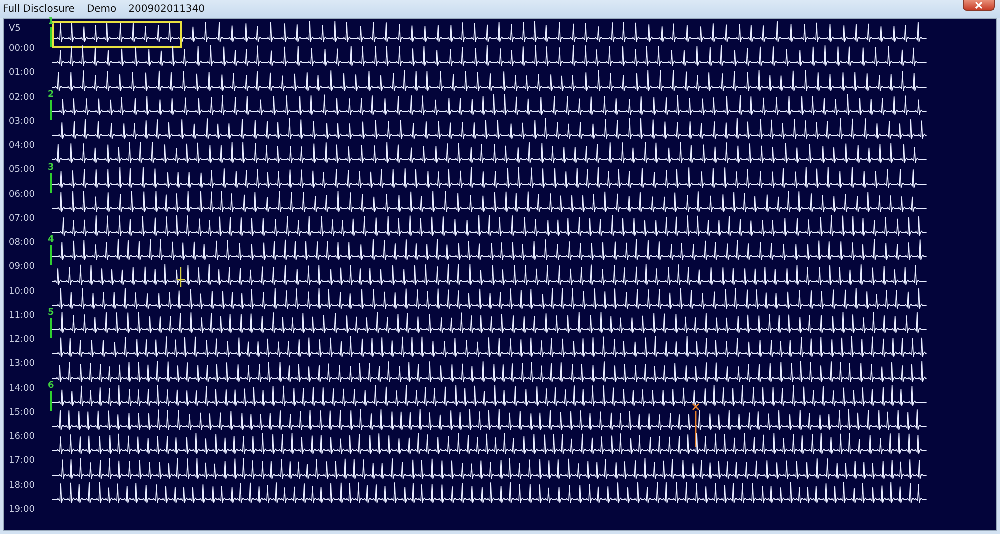  Describe the element at coordinates (51, 241) in the screenshot. I see `marker-number: 4` at that location.